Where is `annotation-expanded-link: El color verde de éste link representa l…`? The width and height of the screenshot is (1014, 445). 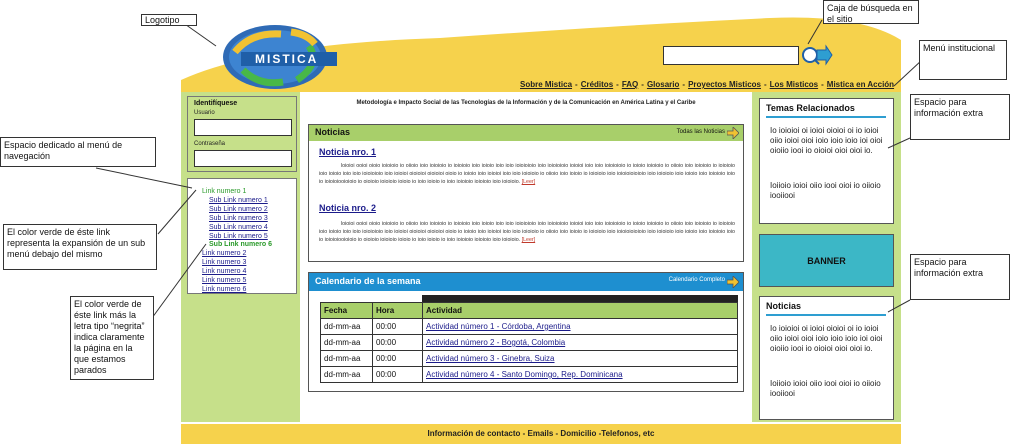 annotation-expanded-link: El color verde de éste link representa l… is located at coordinates (80, 247).